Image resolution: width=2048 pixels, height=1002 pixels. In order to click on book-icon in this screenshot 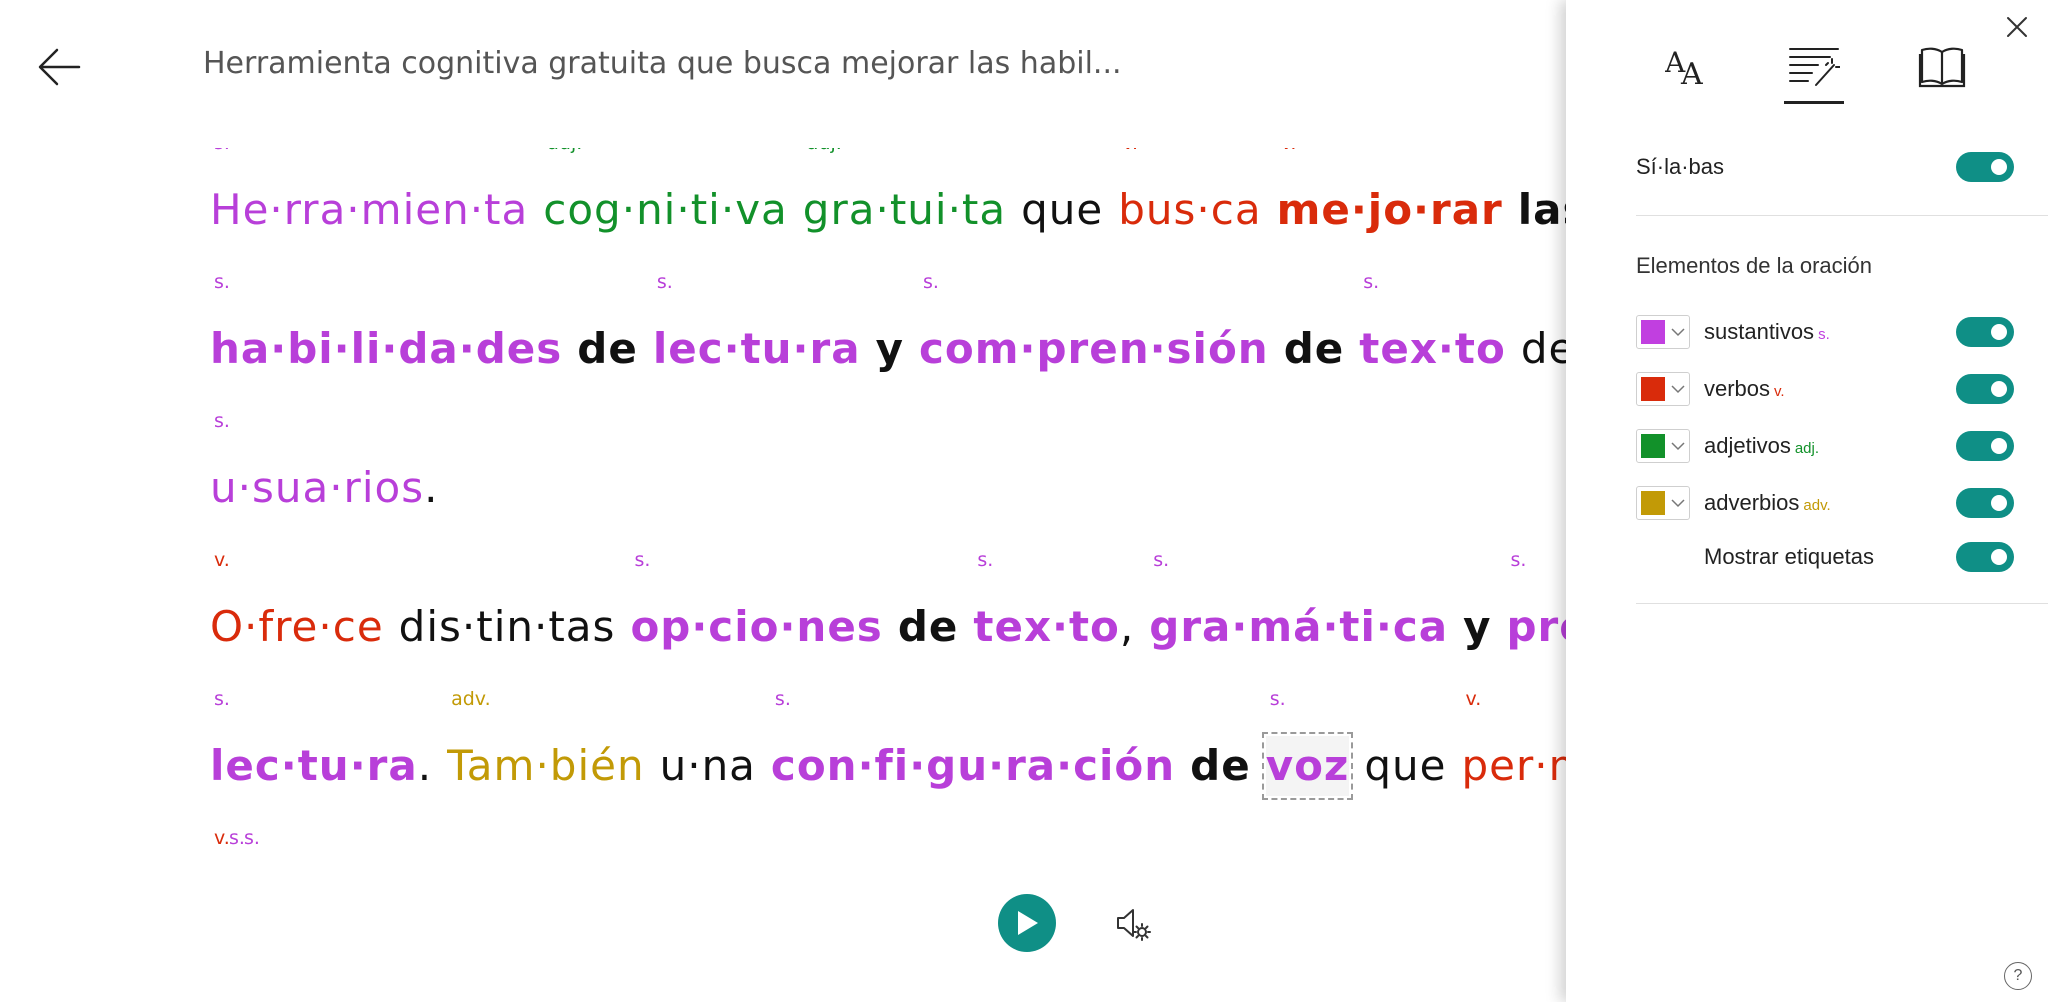, I will do `click(1942, 67)`.